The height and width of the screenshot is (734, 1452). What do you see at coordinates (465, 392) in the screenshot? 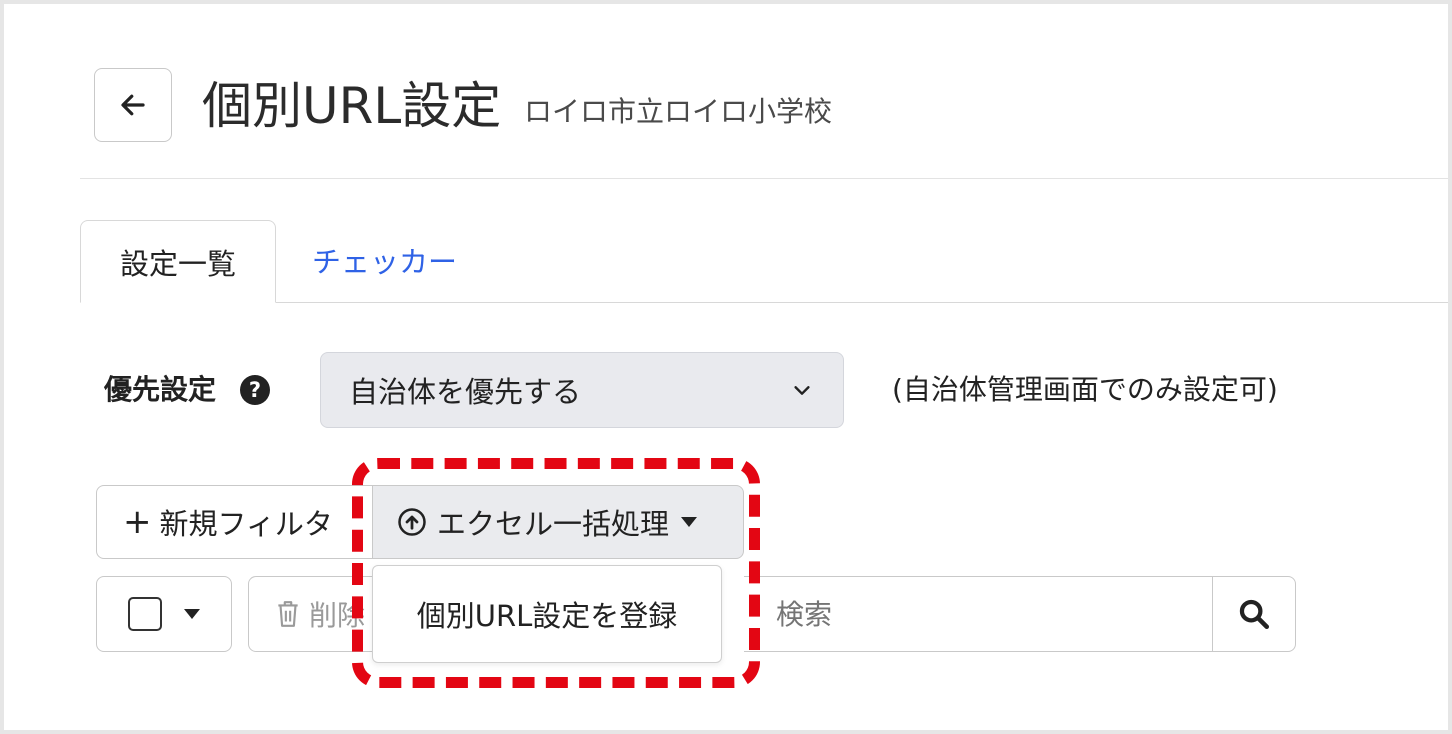
I see `priority-select-value: 自治体を優先する` at bounding box center [465, 392].